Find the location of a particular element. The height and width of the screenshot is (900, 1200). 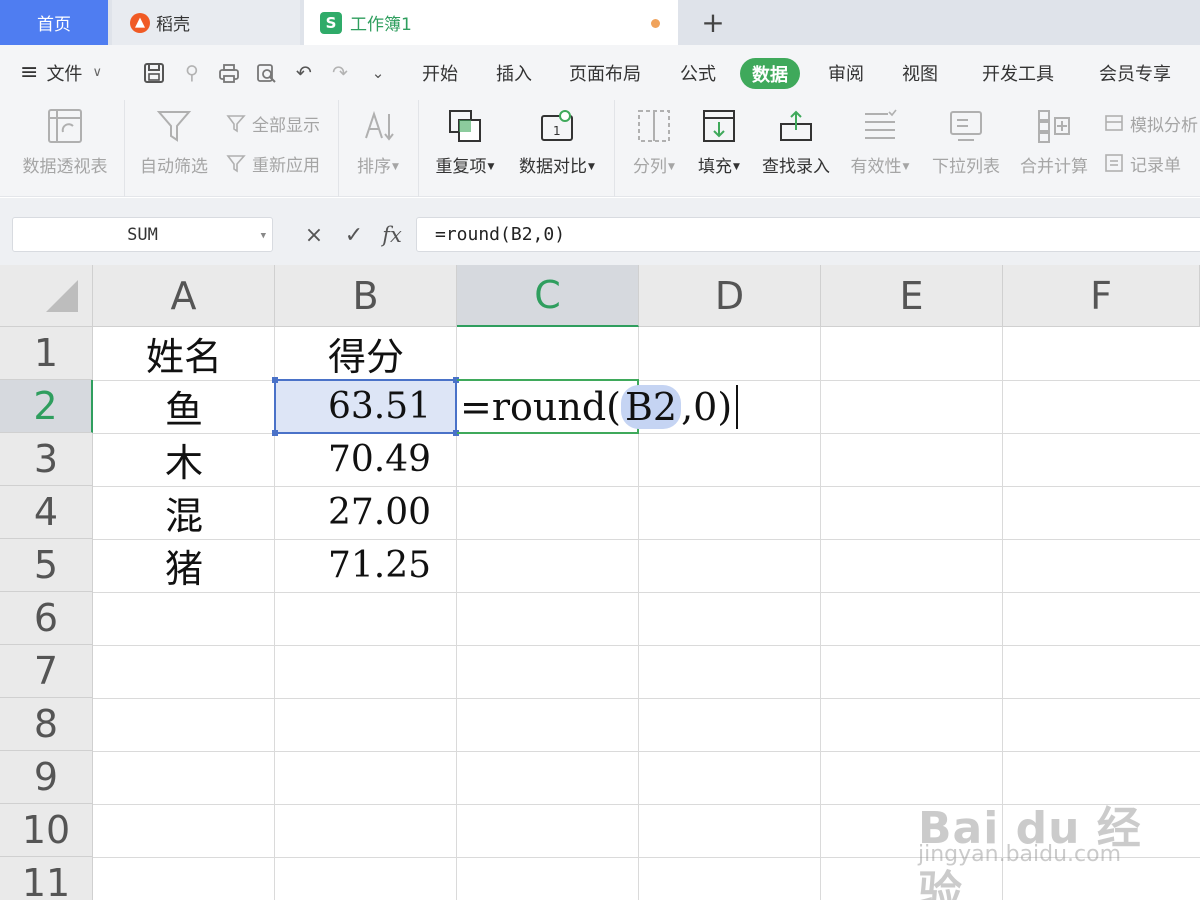

consolidate-button: 合并计算 is located at coordinates (1054, 148).